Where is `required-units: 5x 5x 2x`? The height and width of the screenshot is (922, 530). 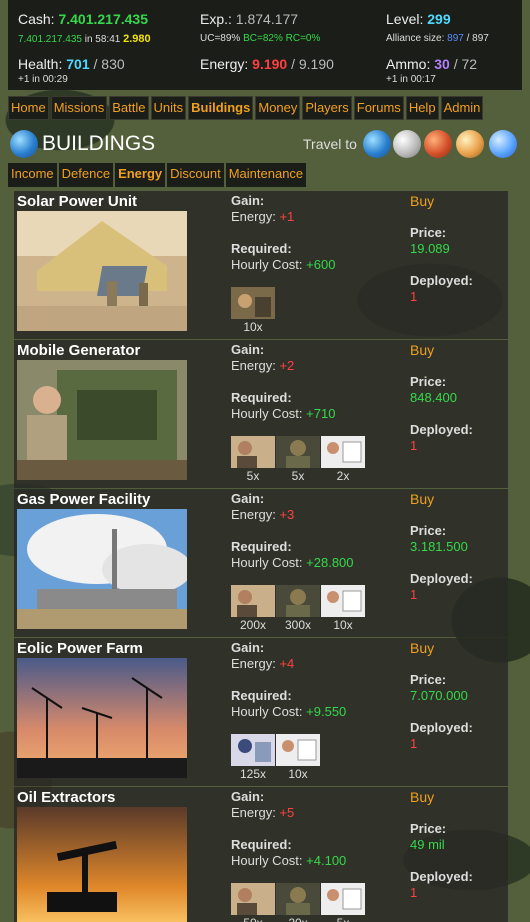 required-units: 5x 5x 2x is located at coordinates (298, 459).